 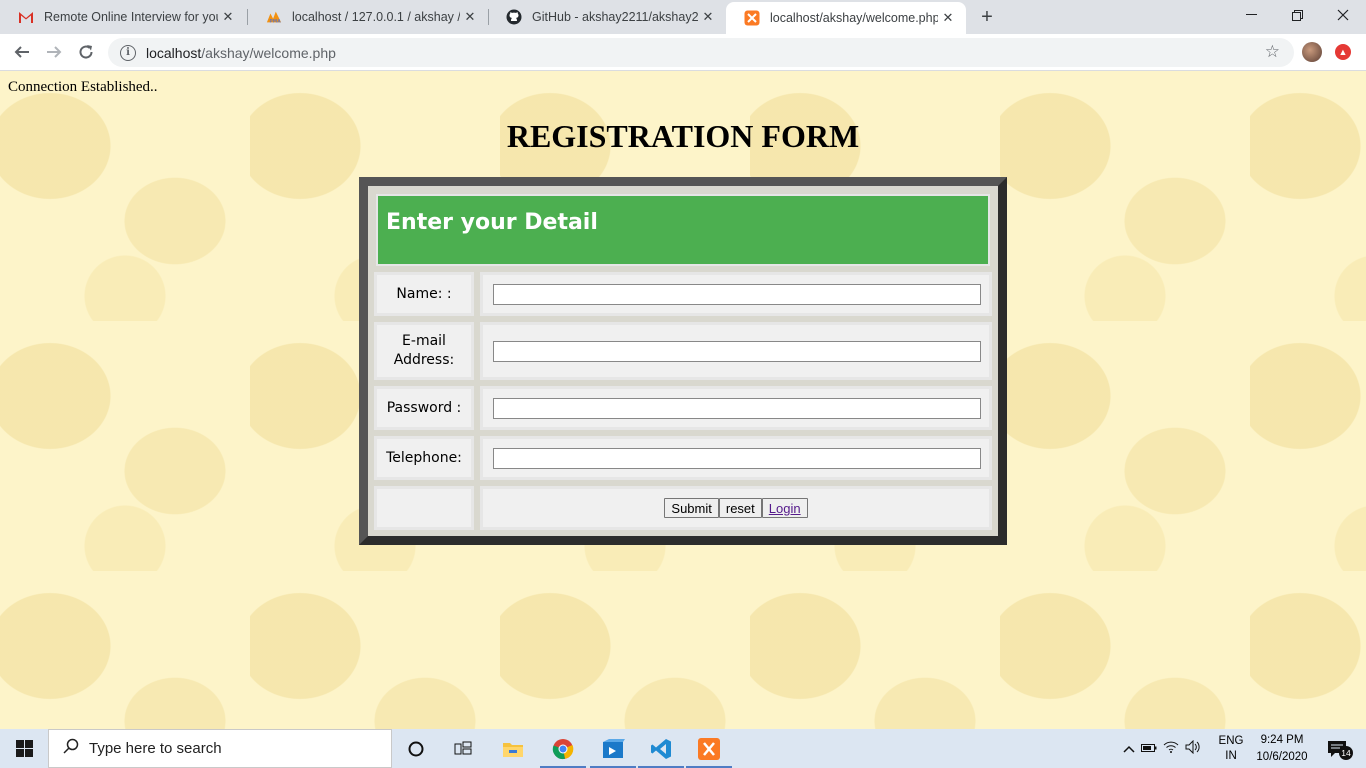 What do you see at coordinates (613, 748) in the screenshot?
I see `virtualbox-icon` at bounding box center [613, 748].